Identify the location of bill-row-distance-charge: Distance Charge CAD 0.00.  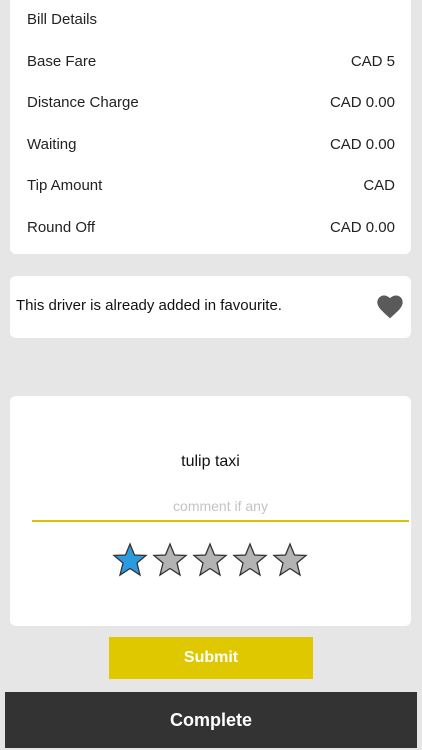
(211, 102).